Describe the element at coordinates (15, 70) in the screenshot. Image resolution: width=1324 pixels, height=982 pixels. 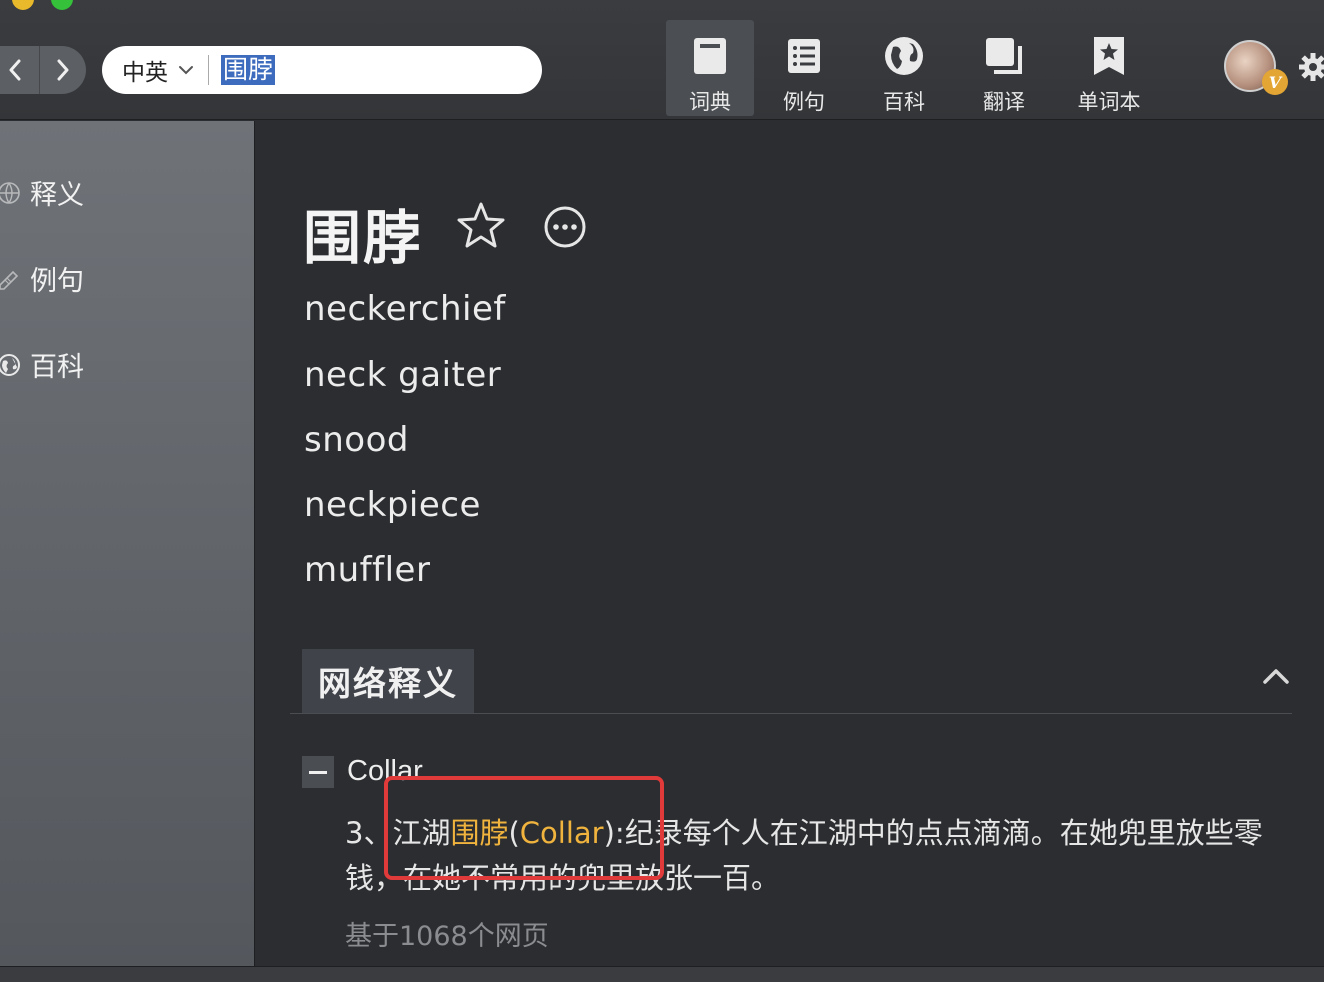
I see `chevron-left-icon` at that location.